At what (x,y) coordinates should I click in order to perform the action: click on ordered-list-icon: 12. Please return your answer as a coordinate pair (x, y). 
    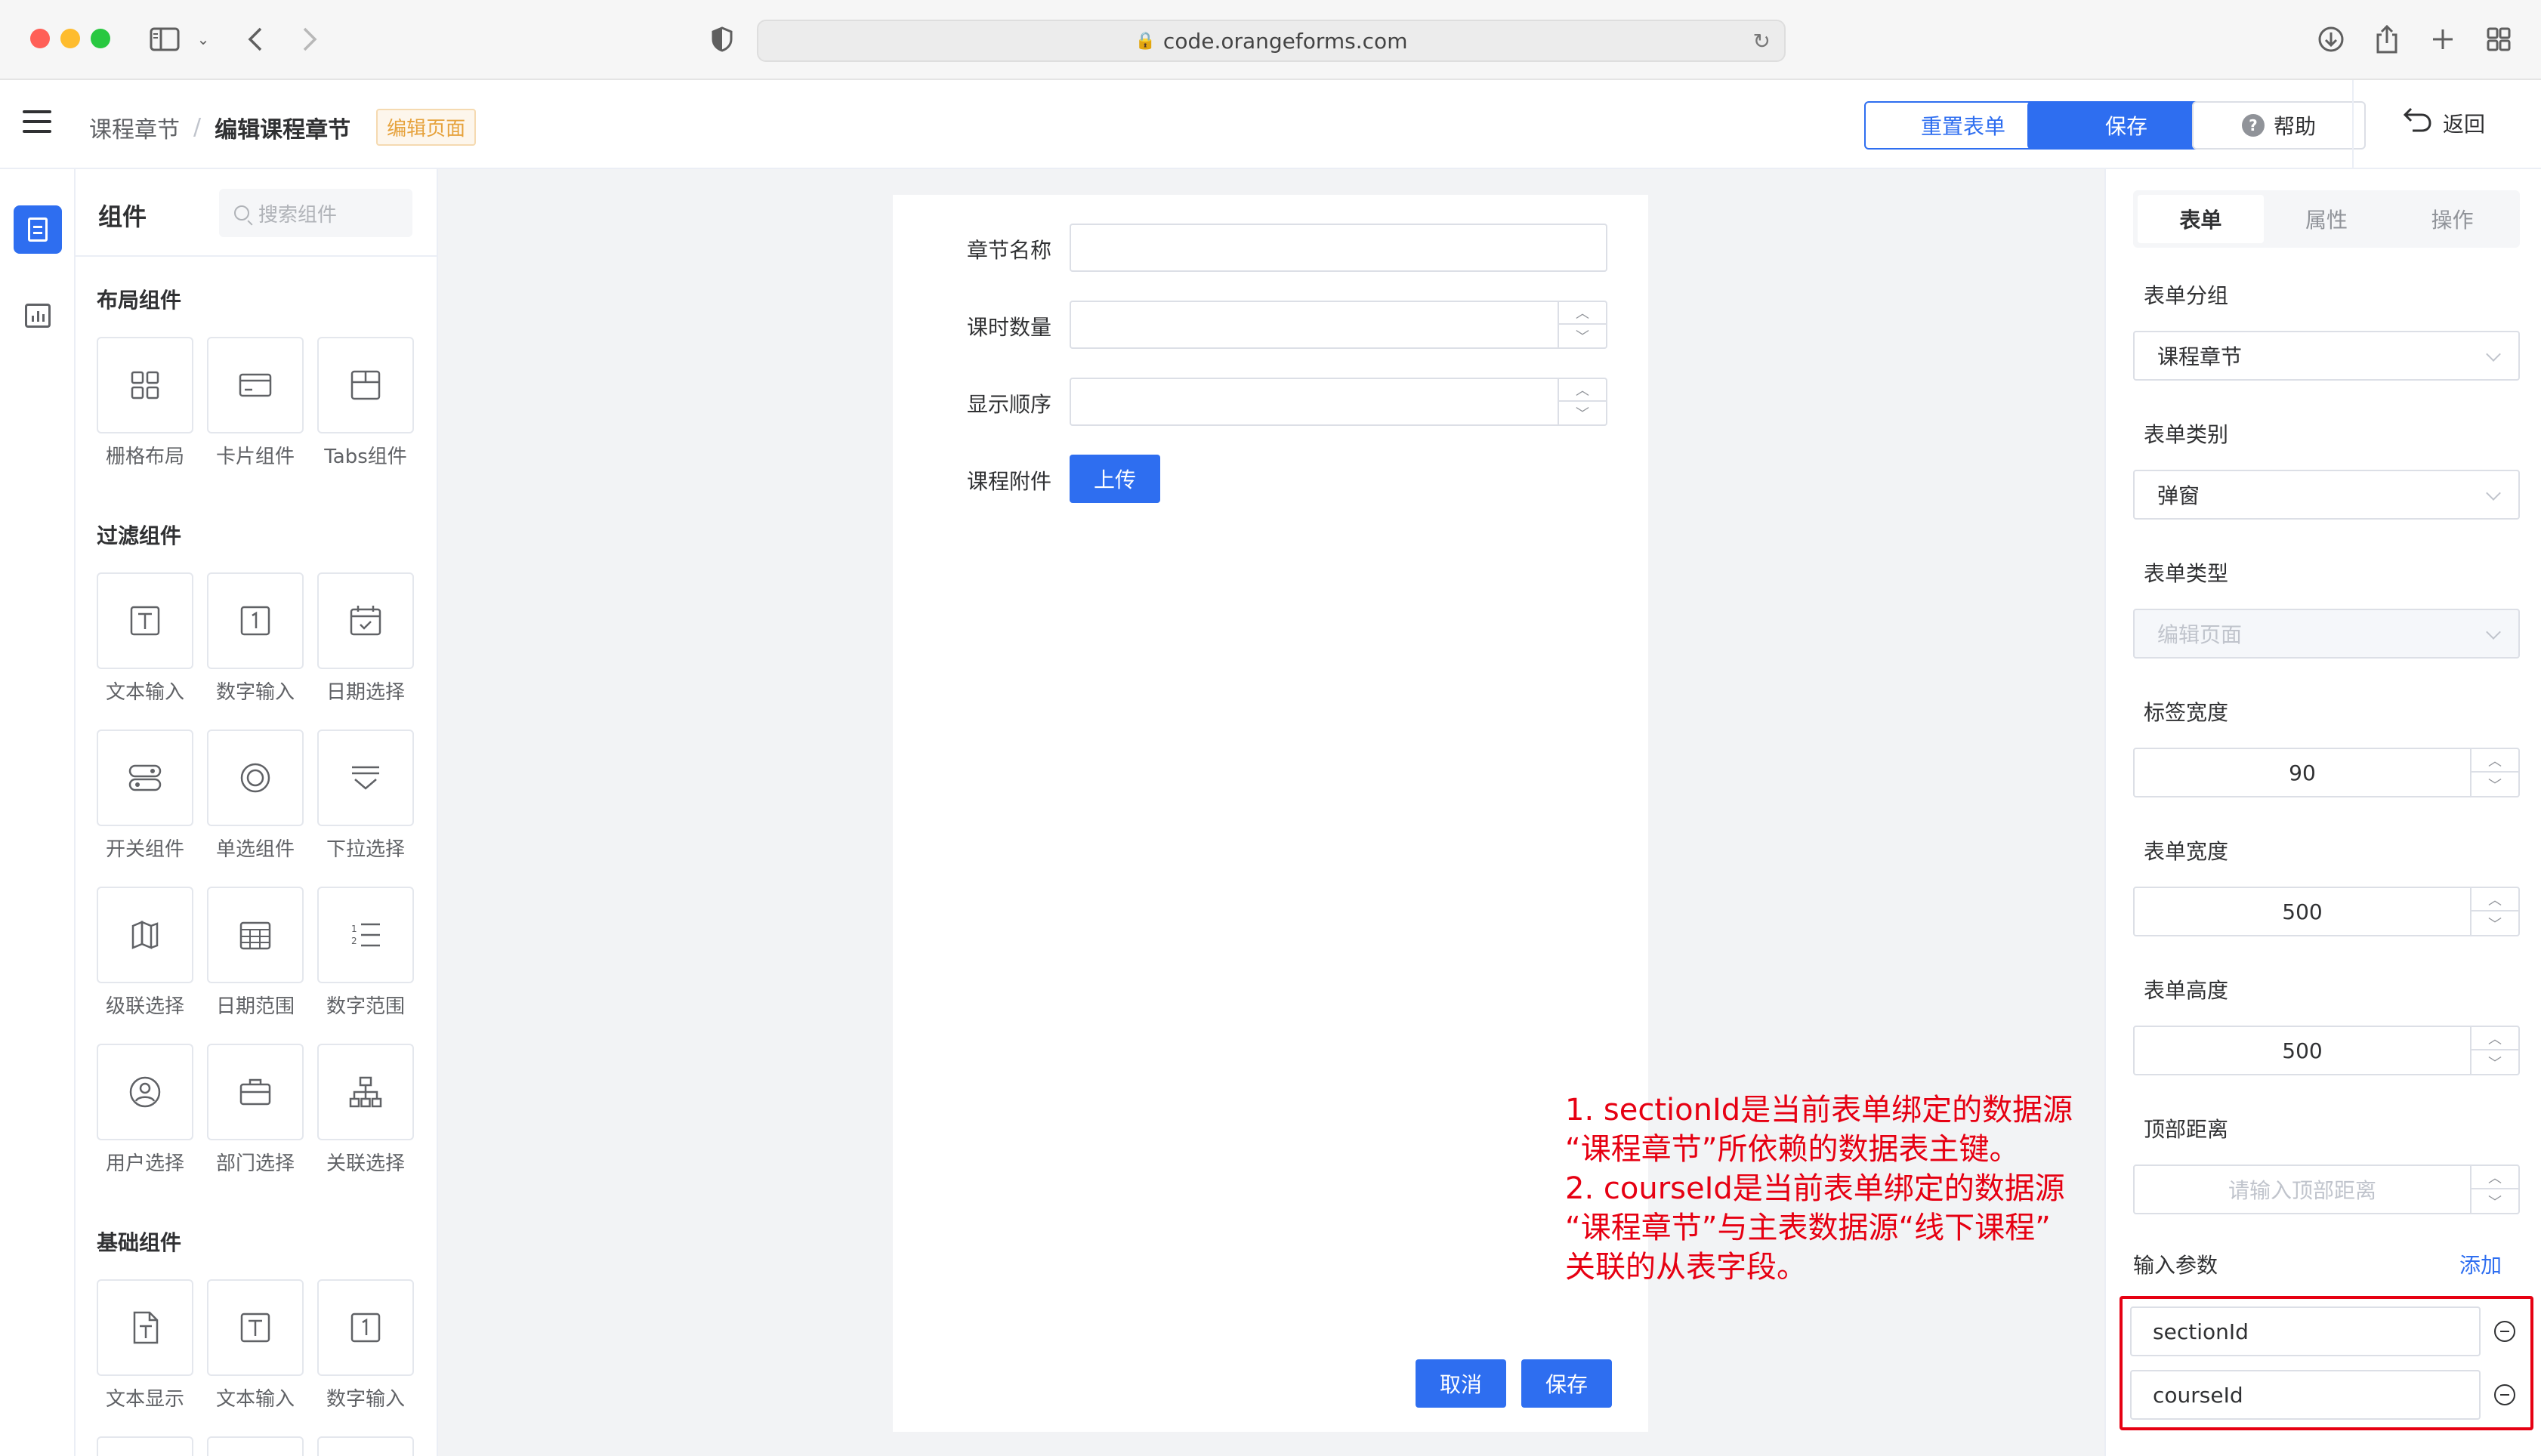
    Looking at the image, I should click on (365, 935).